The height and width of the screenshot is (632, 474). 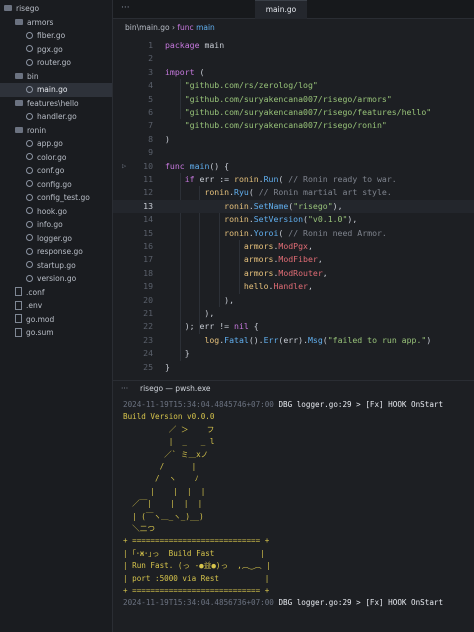 I want to click on code-line: 20 ),, so click(x=293, y=300).